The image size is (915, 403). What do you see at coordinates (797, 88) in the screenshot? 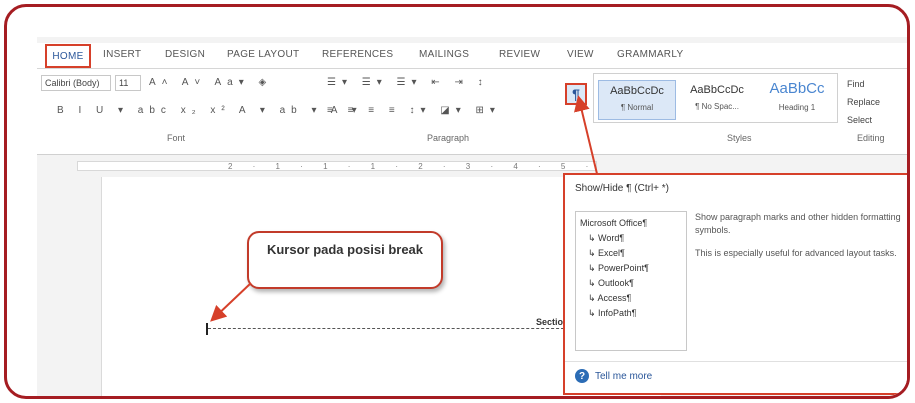
I see `style-sample: AaBbCc` at bounding box center [797, 88].